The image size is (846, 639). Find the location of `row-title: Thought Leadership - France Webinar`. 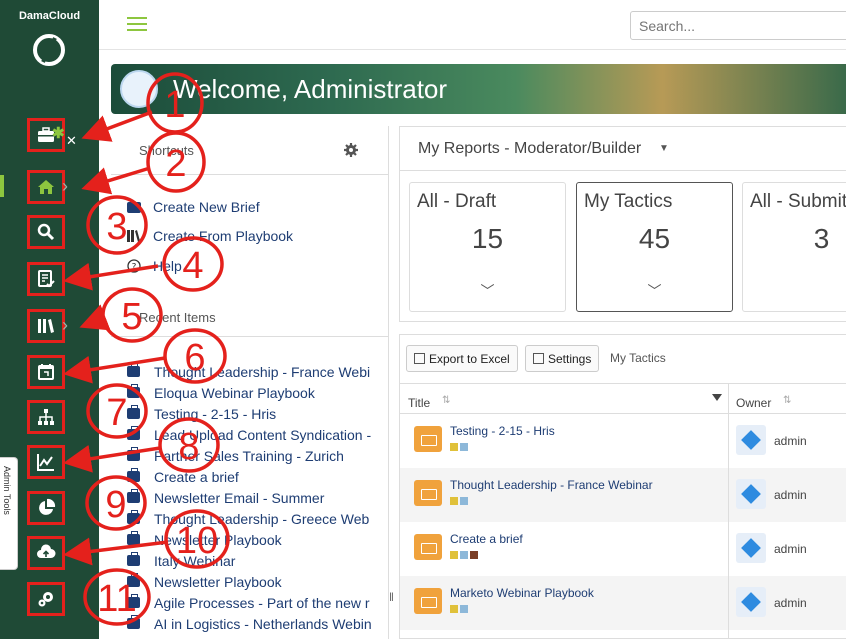

row-title: Thought Leadership - France Webinar is located at coordinates (551, 485).